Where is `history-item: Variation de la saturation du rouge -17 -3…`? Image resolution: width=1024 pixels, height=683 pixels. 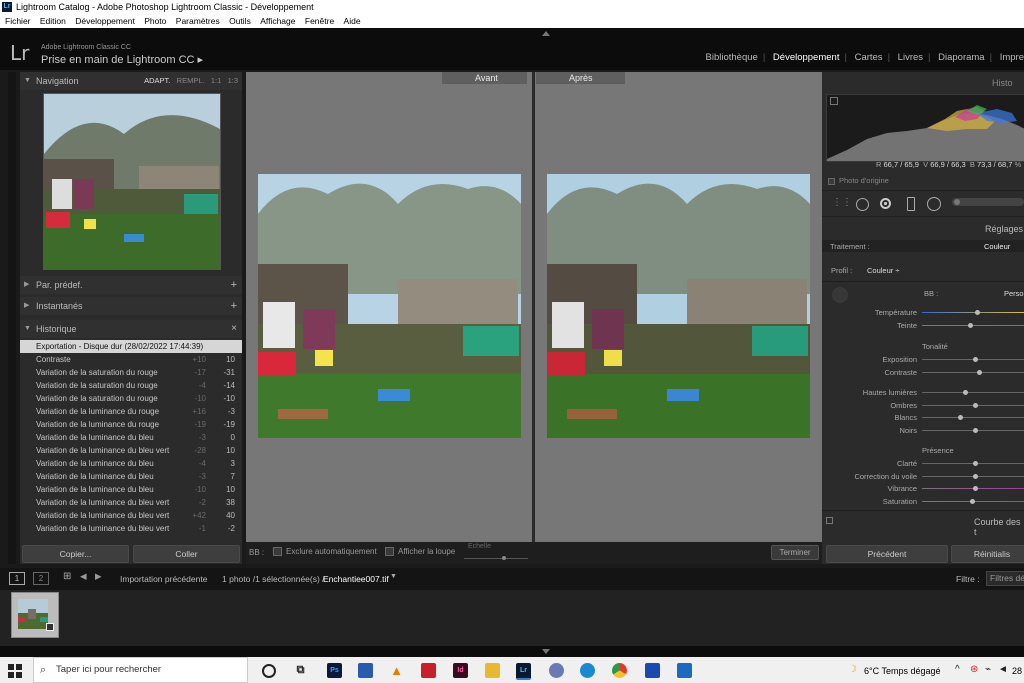 history-item: Variation de la saturation du rouge -17 -3… is located at coordinates (131, 372).